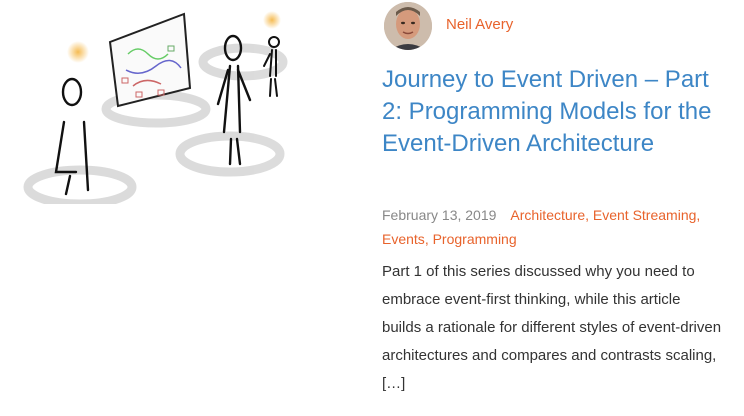 The width and height of the screenshot is (744, 416). Describe the element at coordinates (439, 215) in the screenshot. I see `post-date: February 13, 2019` at that location.